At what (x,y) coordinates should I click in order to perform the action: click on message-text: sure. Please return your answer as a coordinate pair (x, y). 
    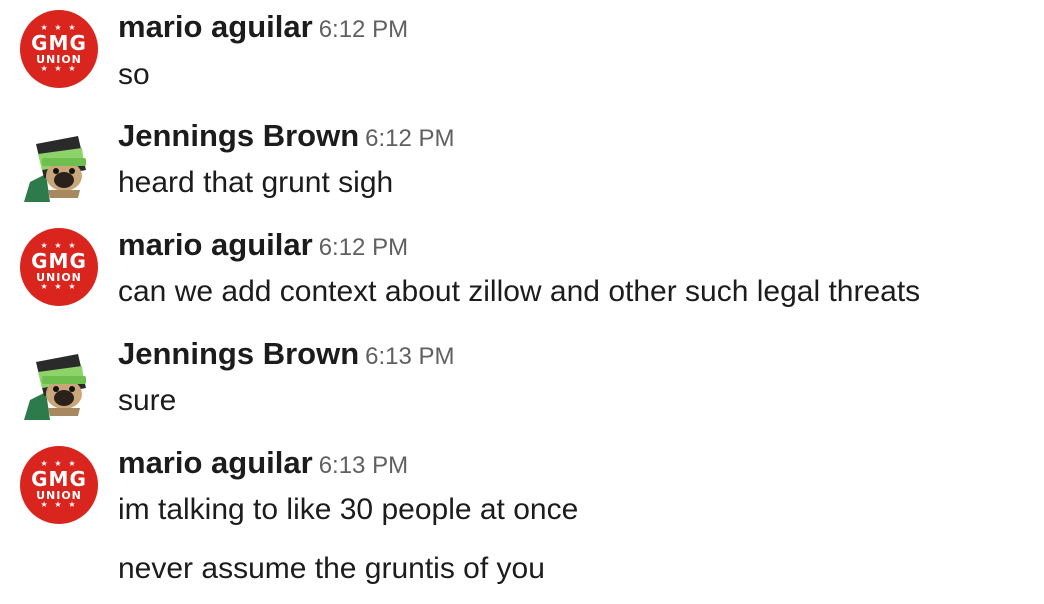
    Looking at the image, I should click on (147, 400).